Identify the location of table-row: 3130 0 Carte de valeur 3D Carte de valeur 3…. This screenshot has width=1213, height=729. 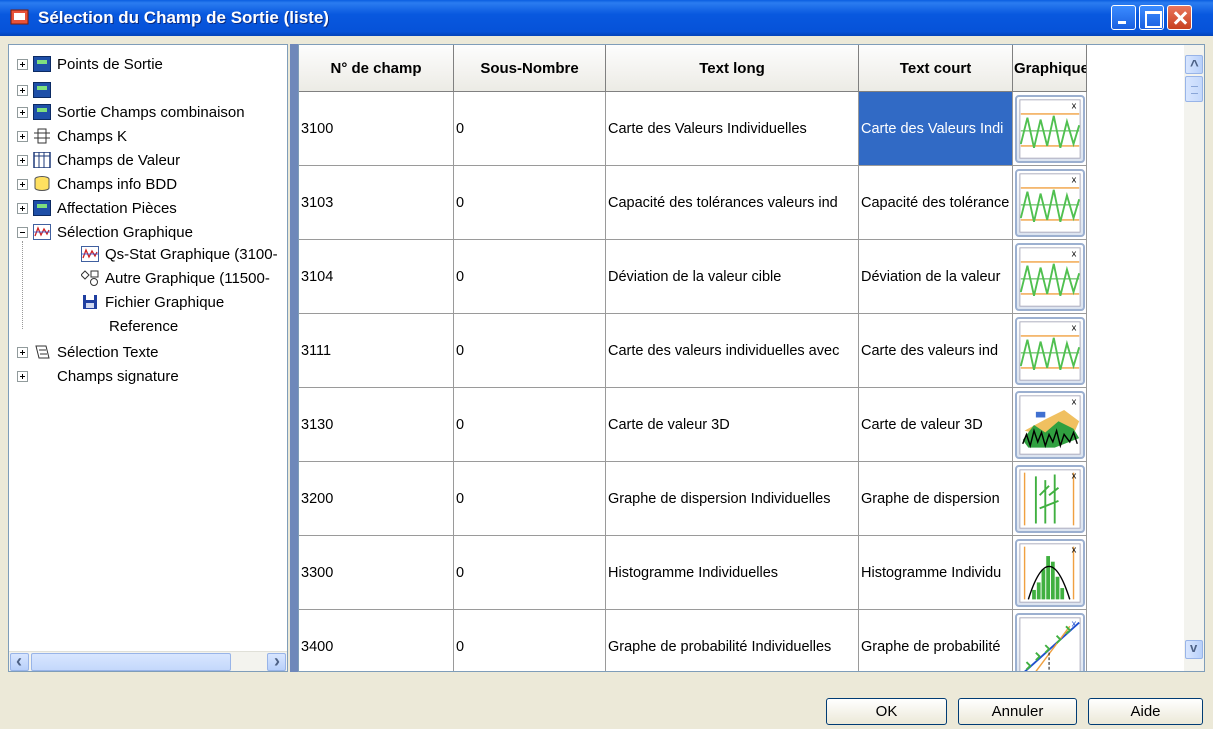
(693, 425).